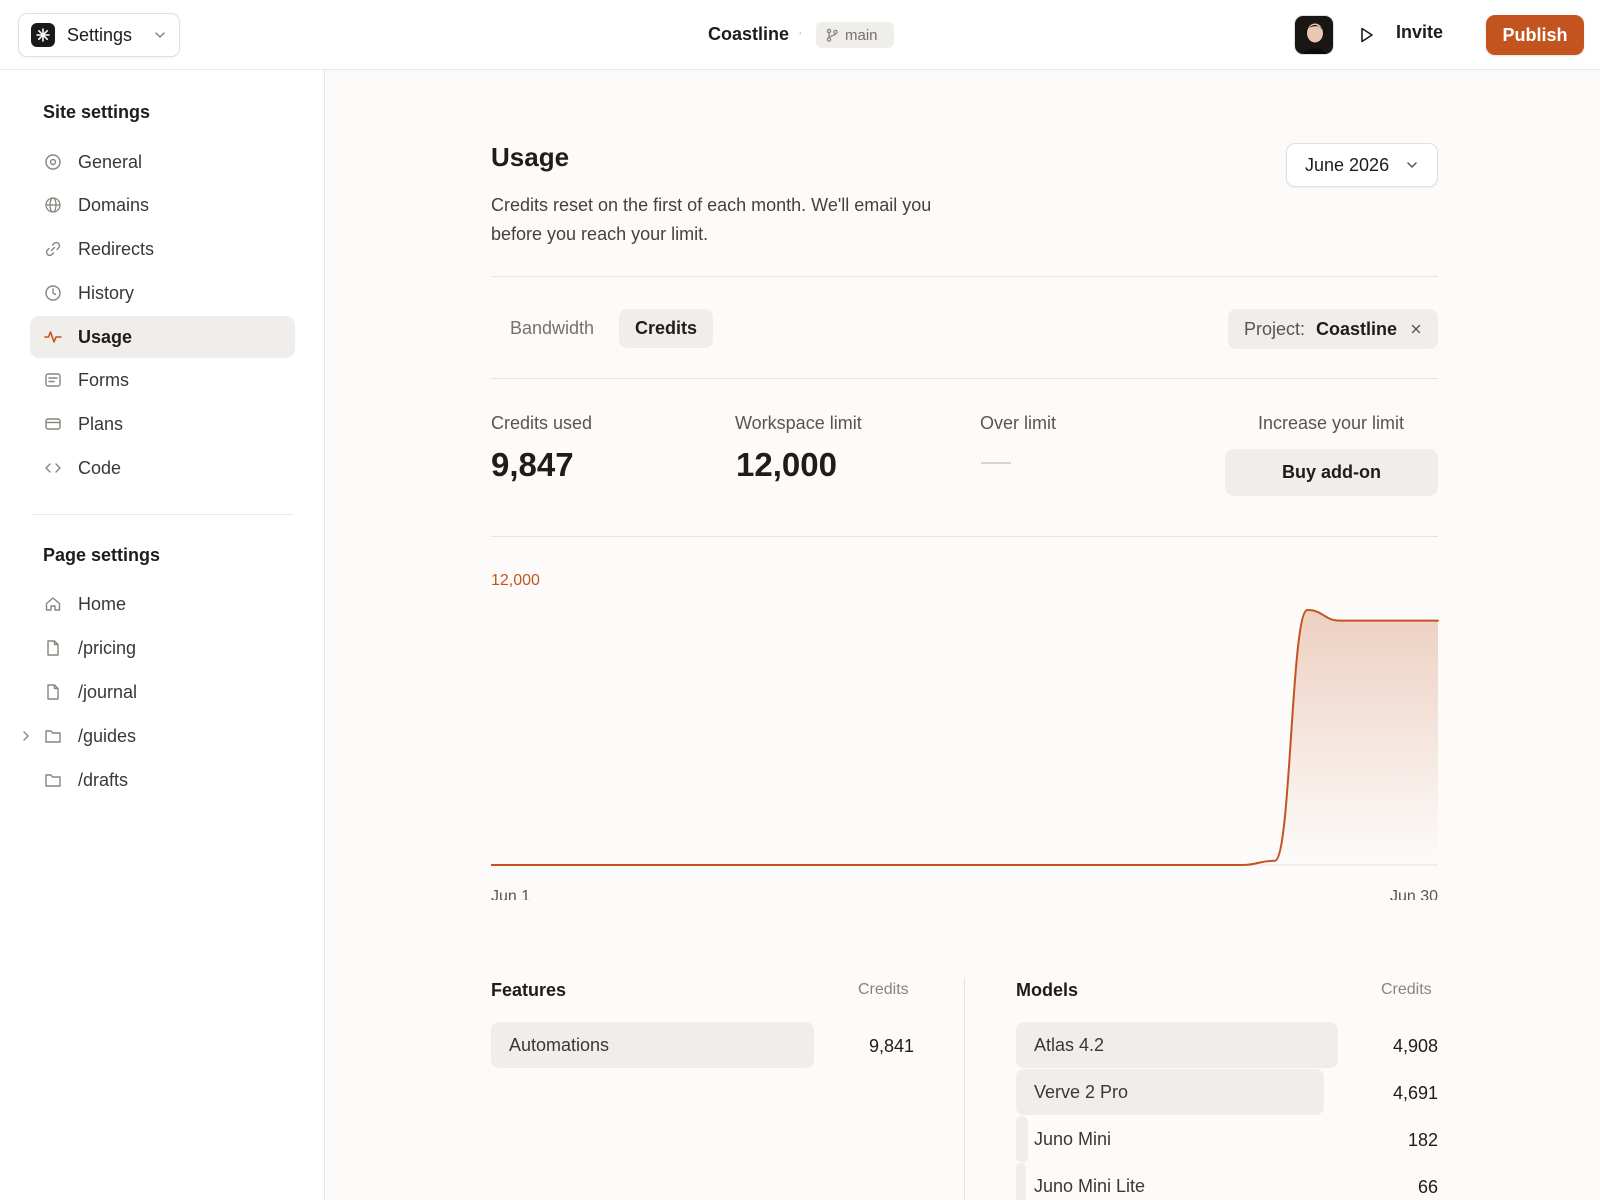 This screenshot has width=1600, height=1200. I want to click on sidebar-item-general: General, so click(162, 162).